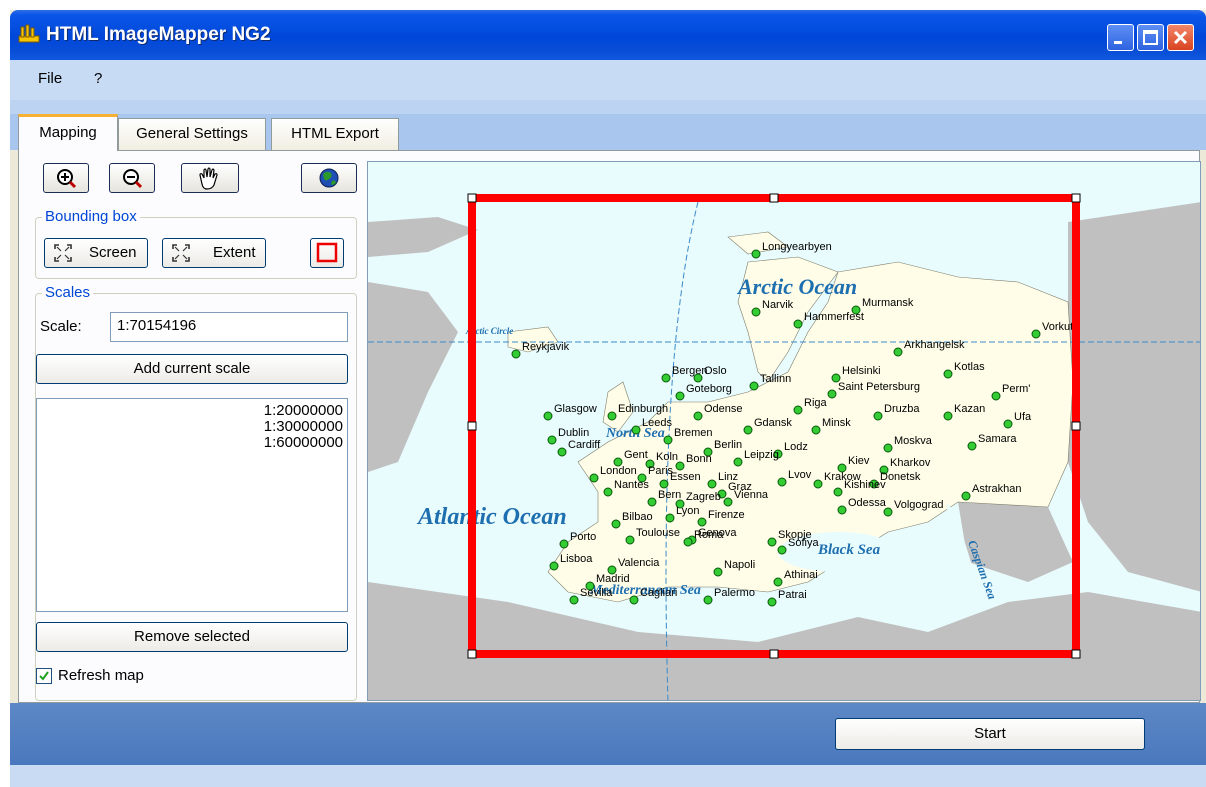 Image resolution: width=1206 pixels, height=787 pixels. I want to click on start-button: Start, so click(990, 734).